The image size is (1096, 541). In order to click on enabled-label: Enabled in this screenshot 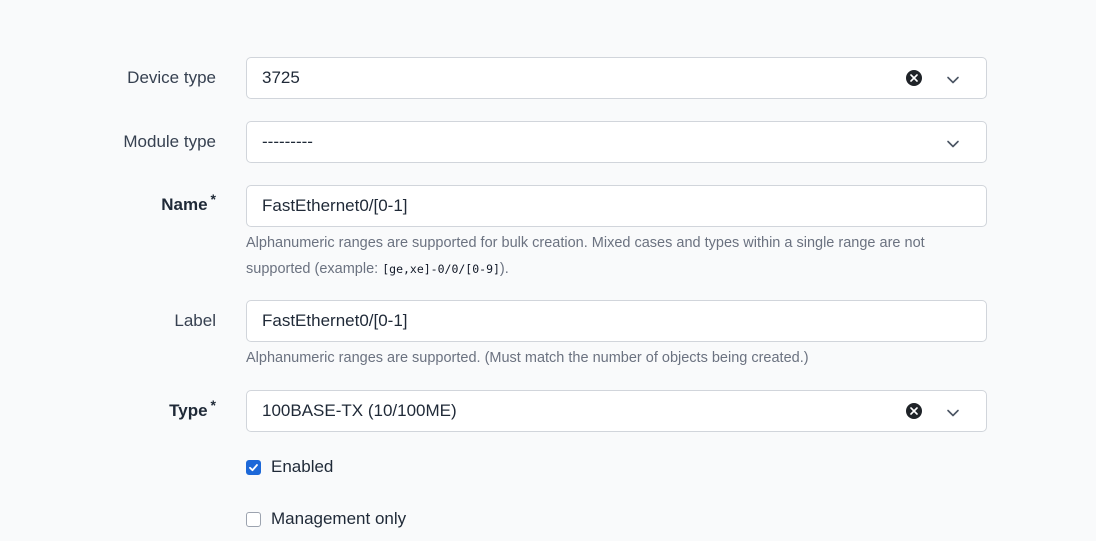, I will do `click(302, 467)`.